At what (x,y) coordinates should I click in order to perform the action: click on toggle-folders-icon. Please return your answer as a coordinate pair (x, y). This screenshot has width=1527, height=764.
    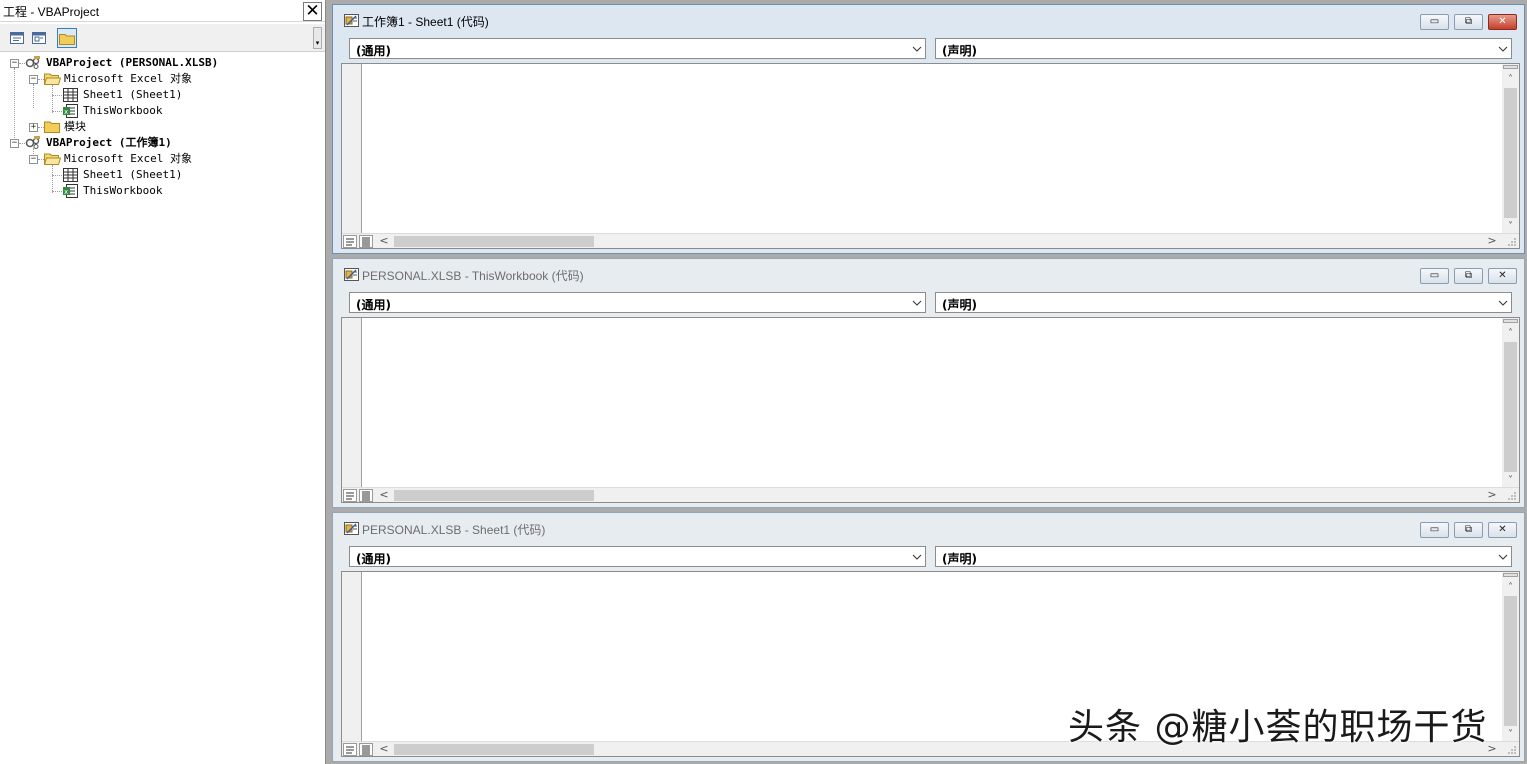
    Looking at the image, I should click on (67, 38).